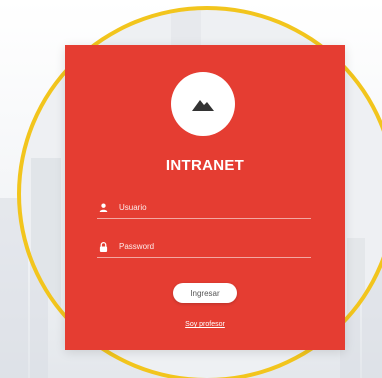  I want to click on password-input, so click(215, 246).